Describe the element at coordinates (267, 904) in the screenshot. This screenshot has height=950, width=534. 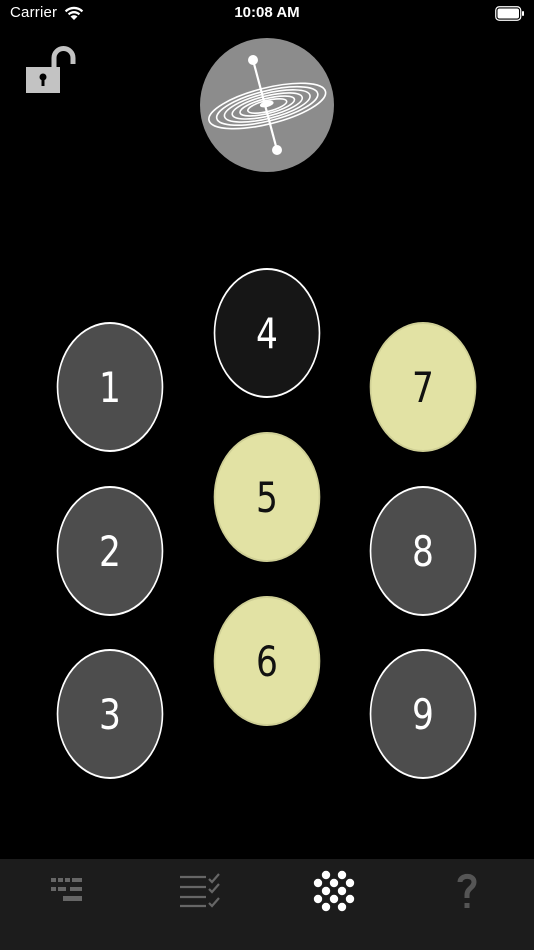
I see `tab-bar` at that location.